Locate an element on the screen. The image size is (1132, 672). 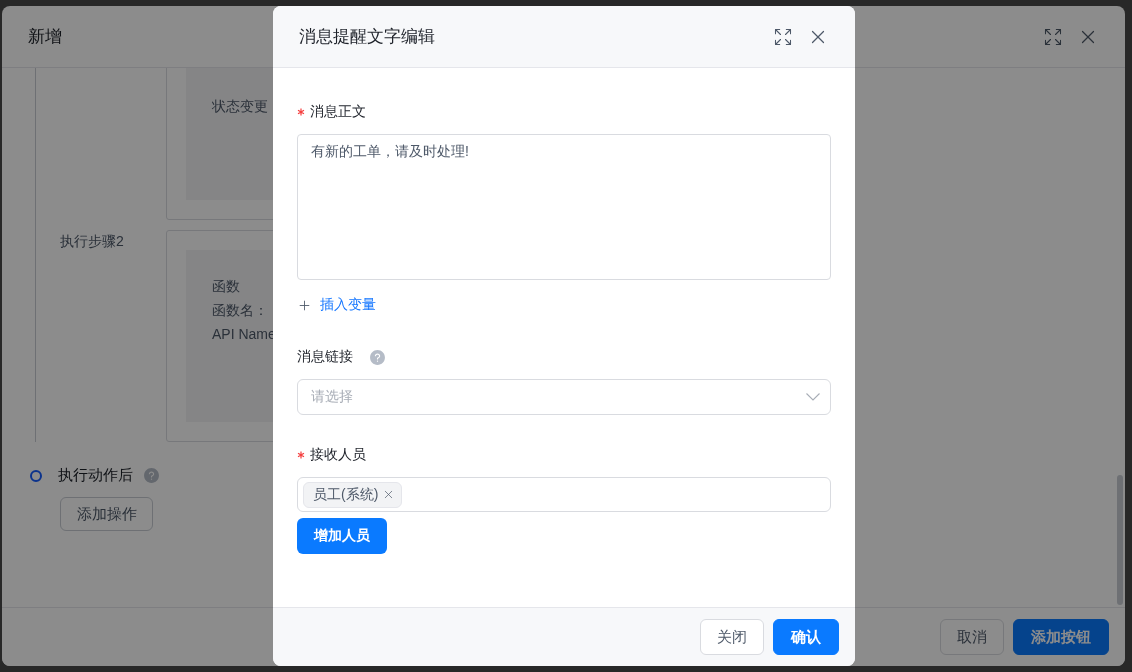
field-label: 消息正文 is located at coordinates (338, 112).